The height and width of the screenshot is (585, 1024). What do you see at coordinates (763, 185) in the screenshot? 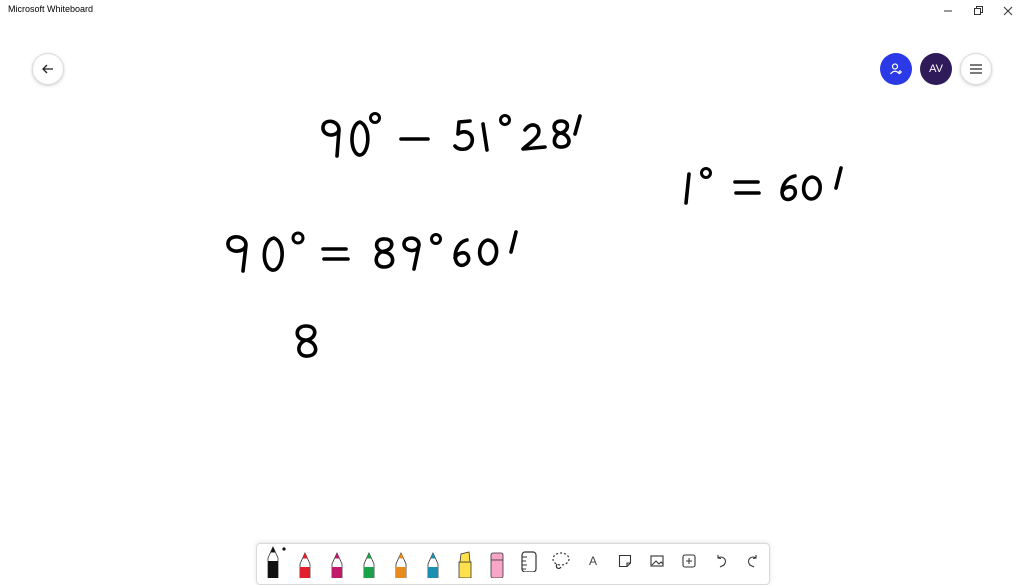
I see `ink-degree-minutes-rule` at bounding box center [763, 185].